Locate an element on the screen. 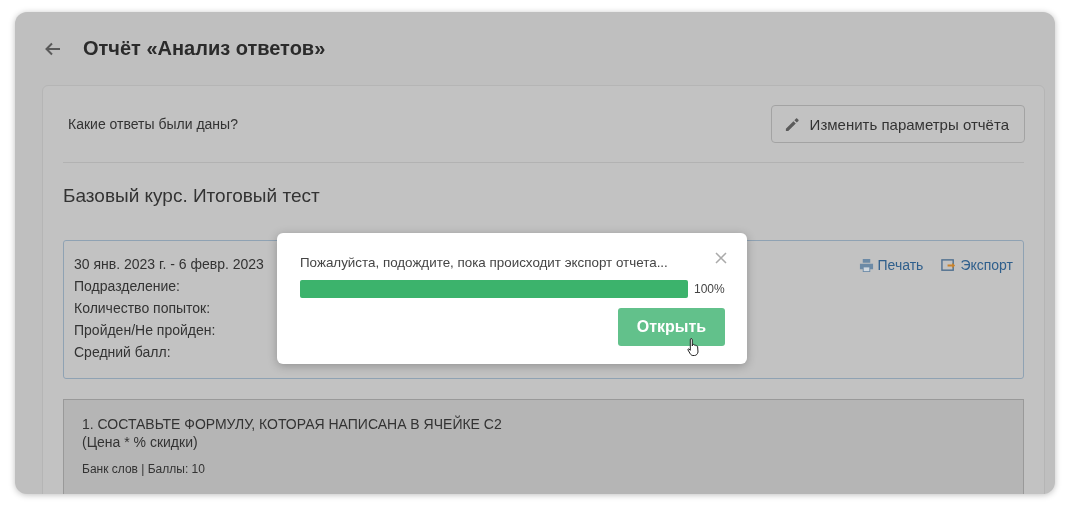  summary-label: Средний балл: is located at coordinates (123, 352).